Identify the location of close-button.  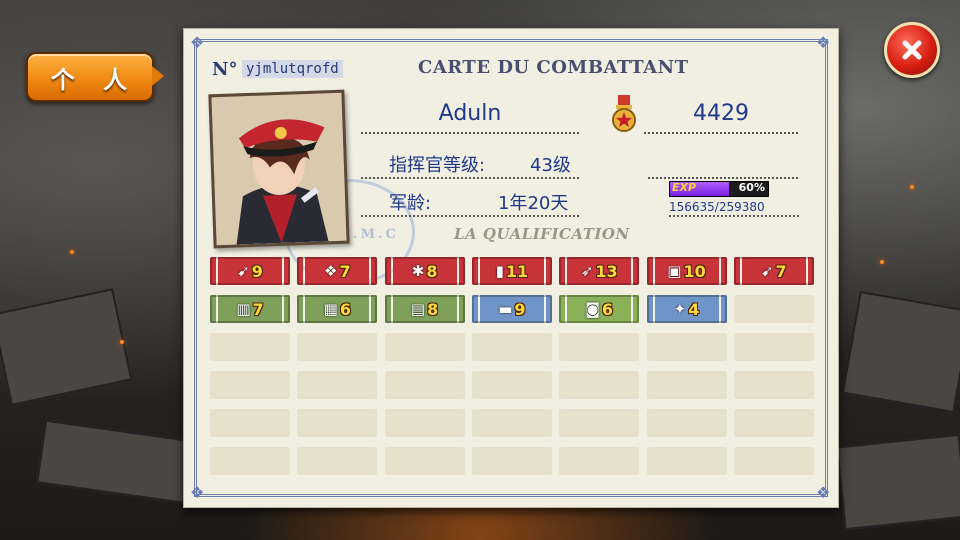
(912, 50).